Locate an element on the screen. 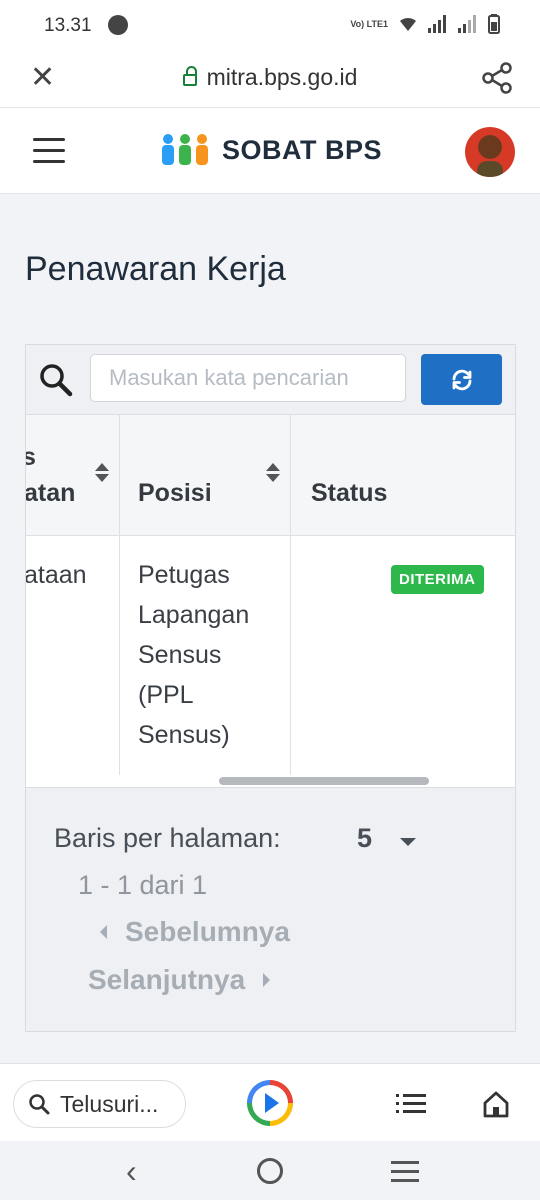  table-cell-posisi: Petugas Lapangan Sensus (PPL Sensus) is located at coordinates (193, 655).